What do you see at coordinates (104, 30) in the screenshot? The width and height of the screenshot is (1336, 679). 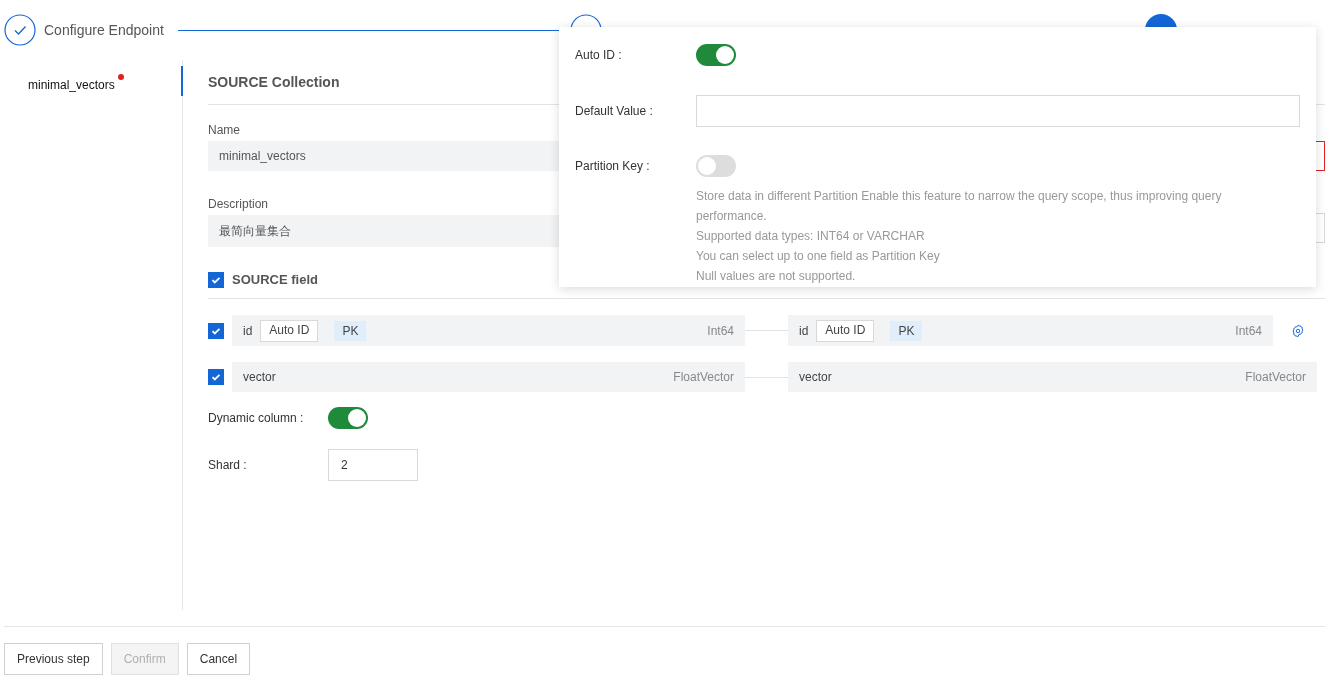 I see `step-label: Configure Endpoint` at bounding box center [104, 30].